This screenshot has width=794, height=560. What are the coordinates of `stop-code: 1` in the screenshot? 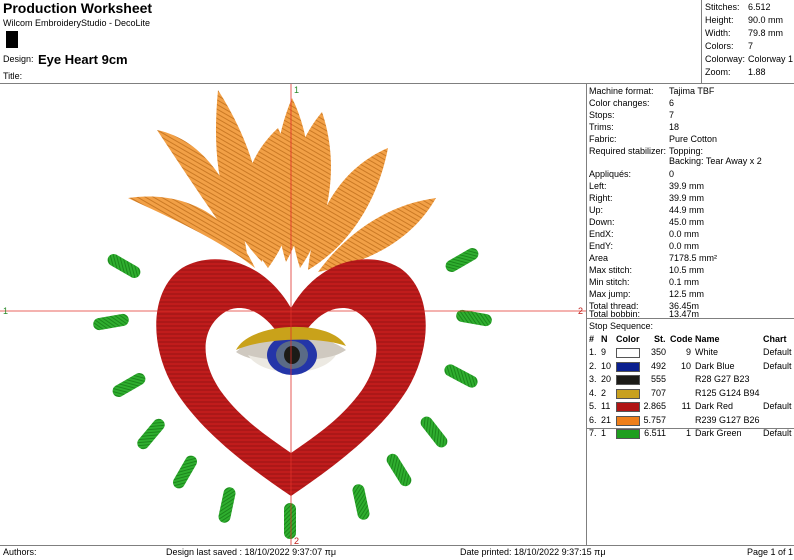 It's located at (688, 433).